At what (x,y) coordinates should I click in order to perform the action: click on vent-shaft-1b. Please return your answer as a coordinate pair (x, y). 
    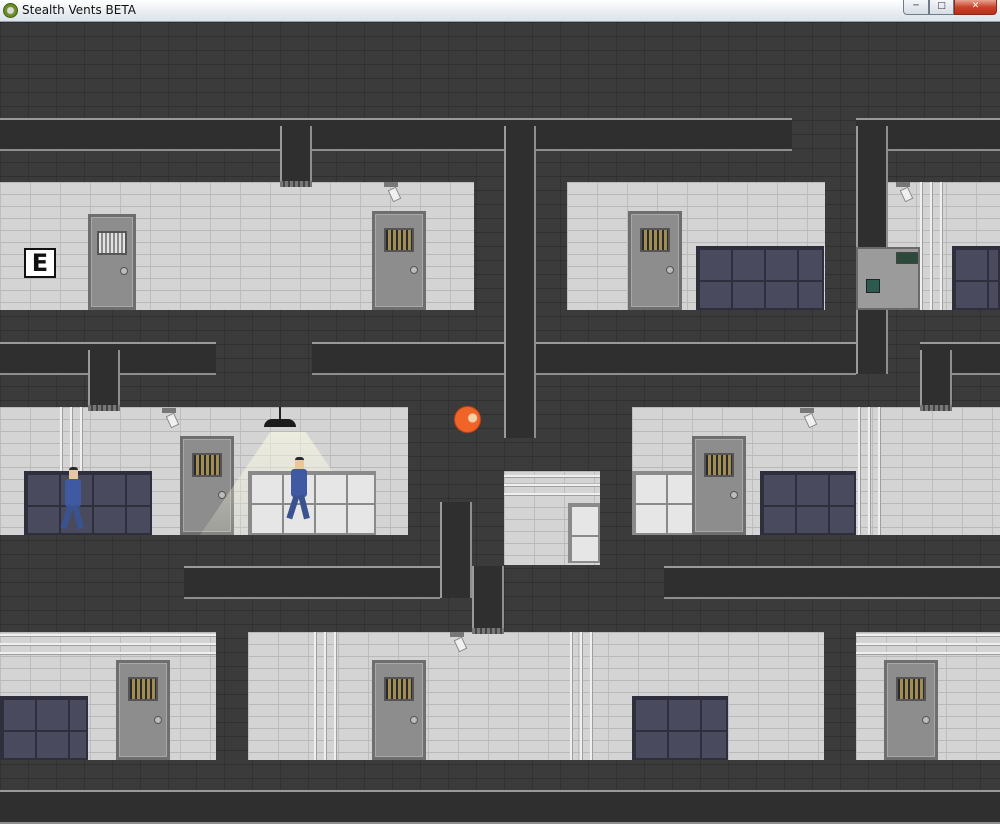
    Looking at the image, I should click on (584, 358).